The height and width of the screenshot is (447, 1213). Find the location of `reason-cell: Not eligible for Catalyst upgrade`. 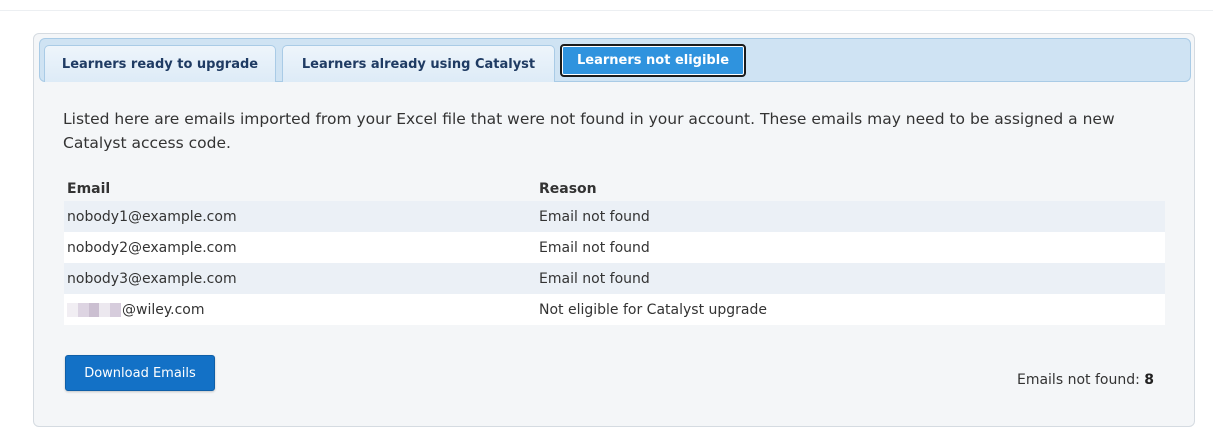

reason-cell: Not eligible for Catalyst upgrade is located at coordinates (653, 309).